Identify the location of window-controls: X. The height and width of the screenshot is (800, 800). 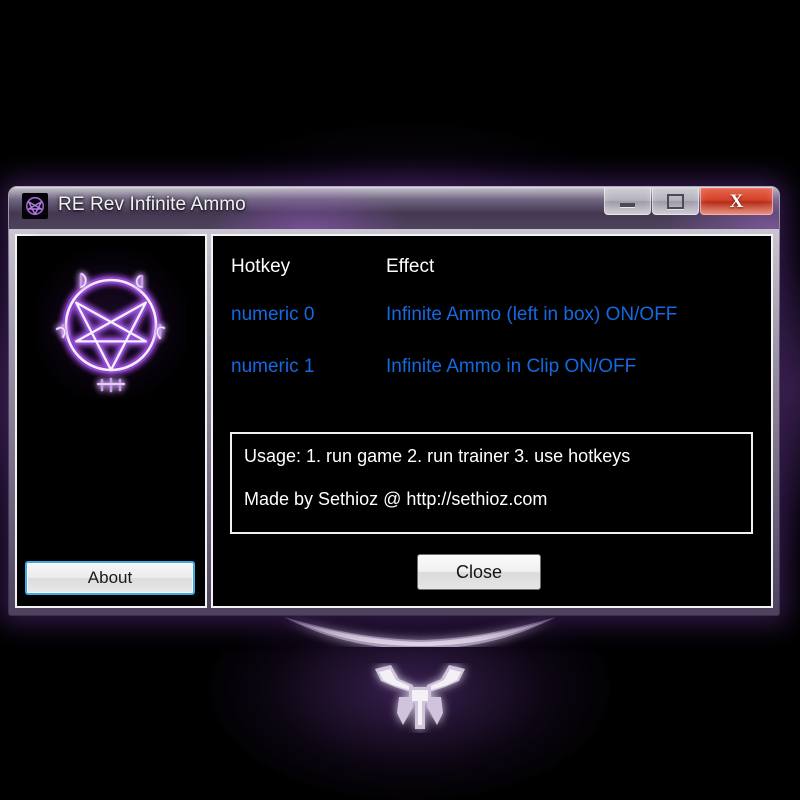
(688, 201).